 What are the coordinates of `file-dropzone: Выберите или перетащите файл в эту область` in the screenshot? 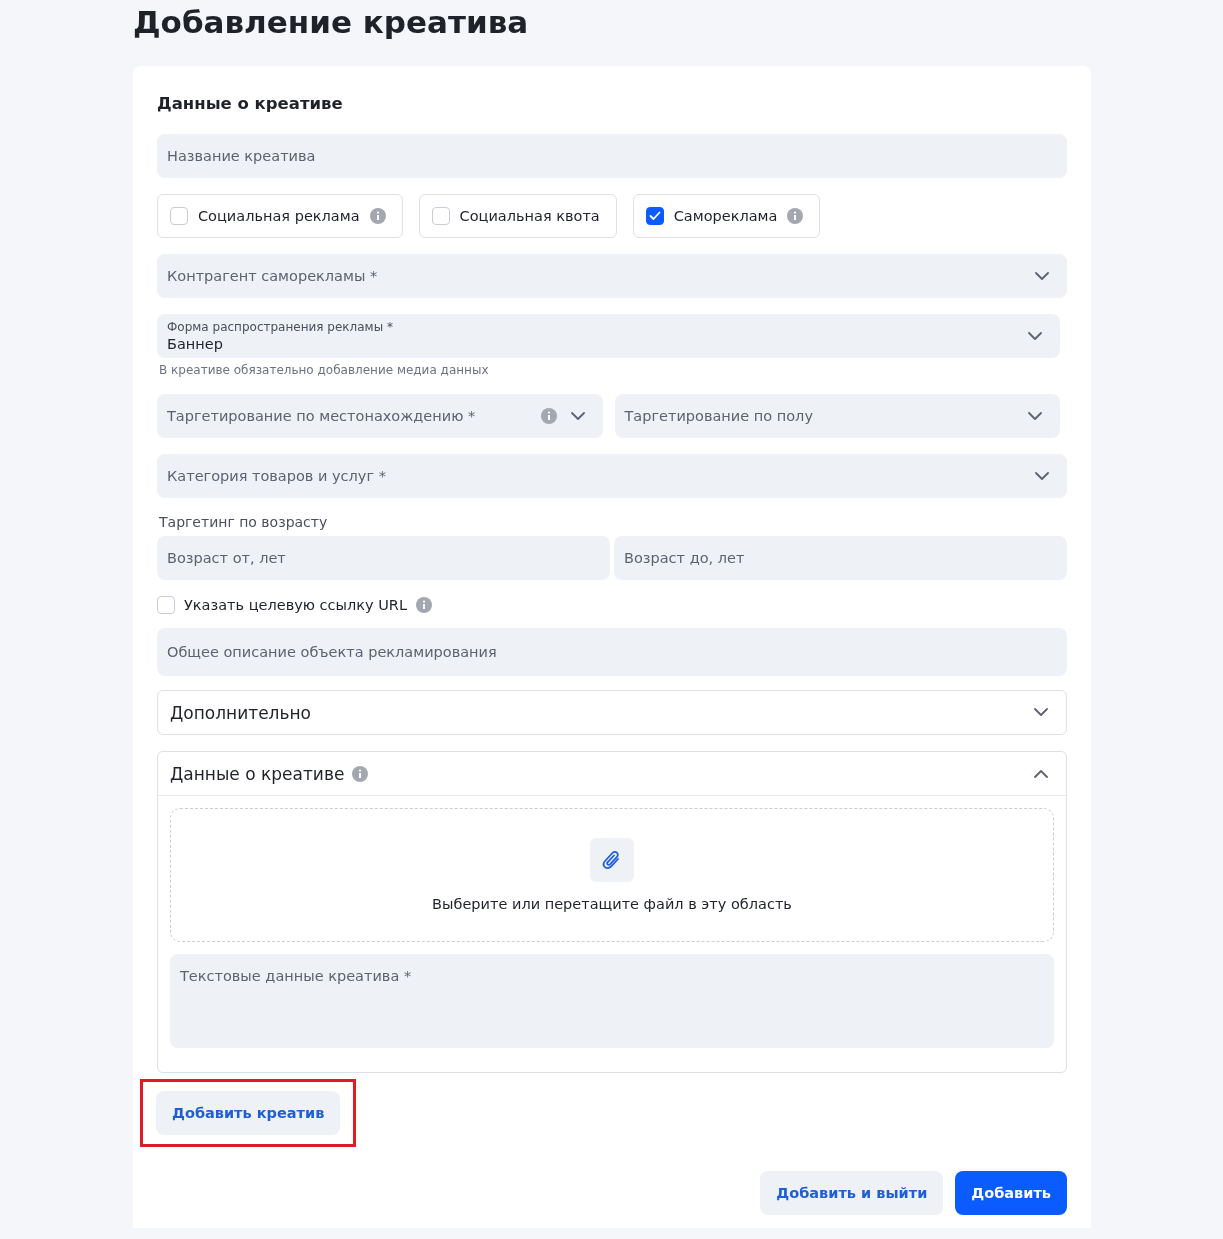 It's located at (612, 875).